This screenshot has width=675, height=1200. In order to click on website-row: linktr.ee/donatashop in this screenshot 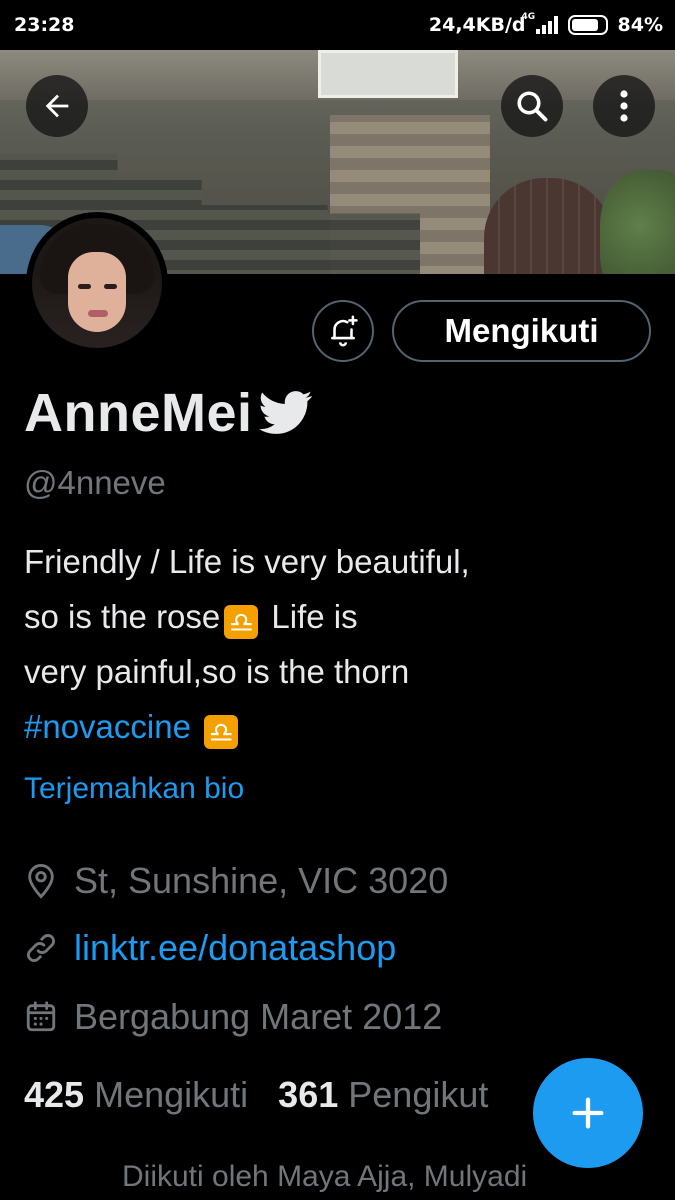, I will do `click(210, 948)`.